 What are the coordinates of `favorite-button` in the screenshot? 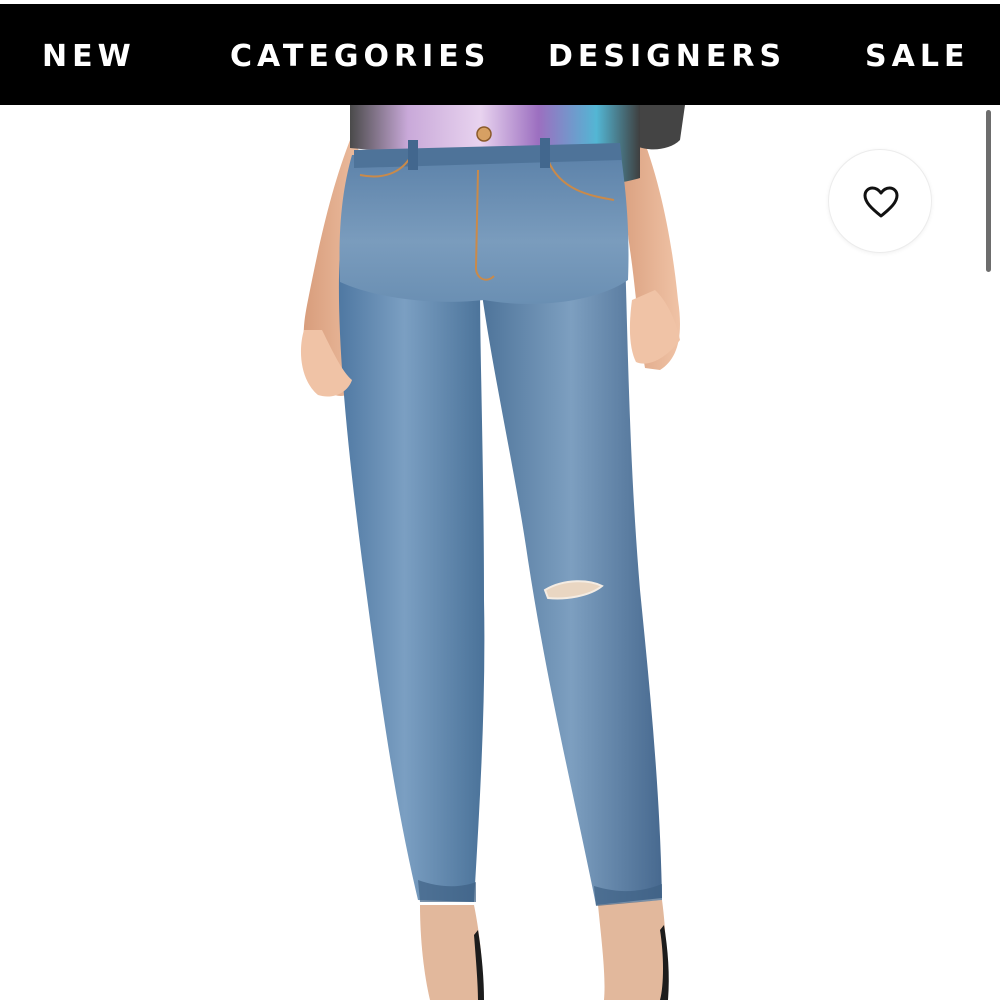 It's located at (880, 201).